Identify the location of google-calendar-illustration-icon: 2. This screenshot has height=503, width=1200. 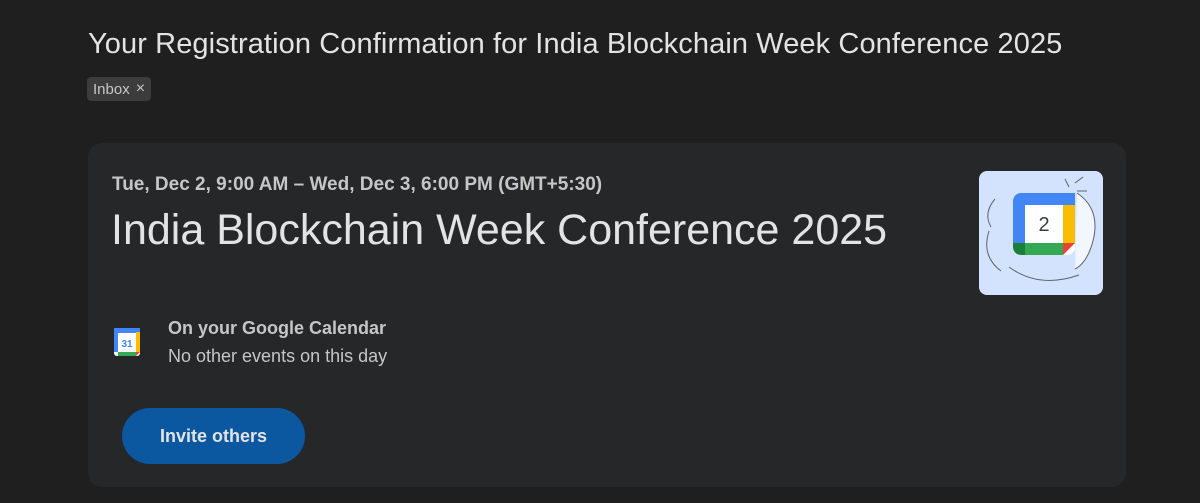
(1041, 233).